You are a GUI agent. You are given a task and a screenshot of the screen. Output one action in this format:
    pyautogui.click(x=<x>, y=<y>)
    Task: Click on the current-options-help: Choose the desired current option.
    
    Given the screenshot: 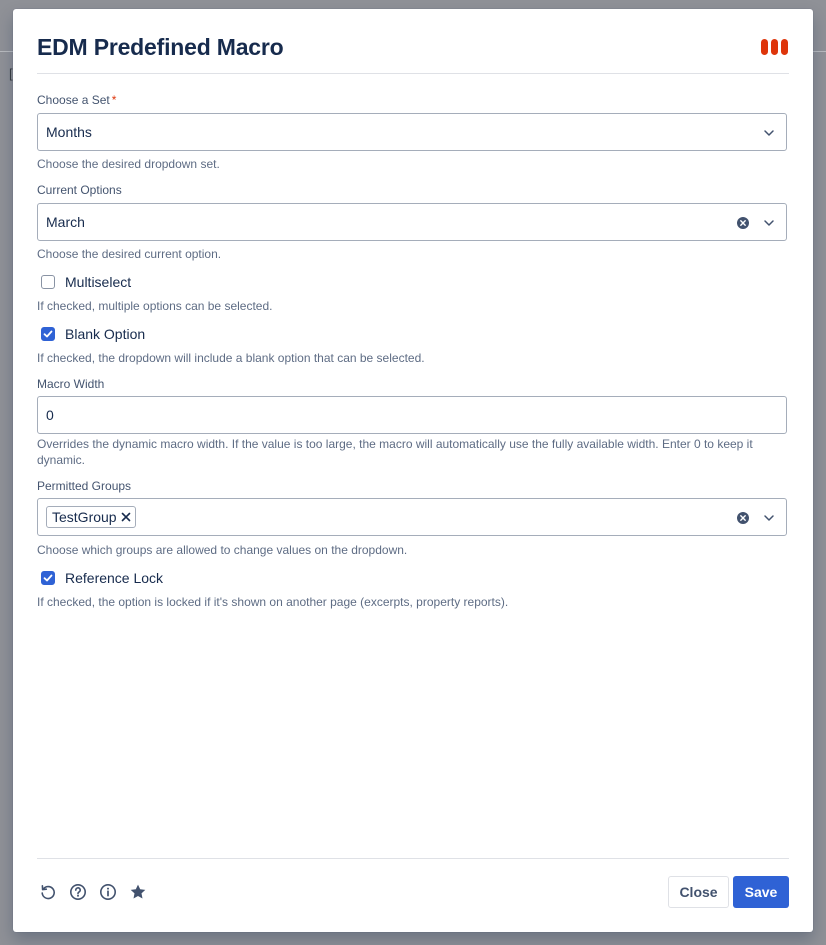 What is the action you would take?
    pyautogui.click(x=129, y=254)
    